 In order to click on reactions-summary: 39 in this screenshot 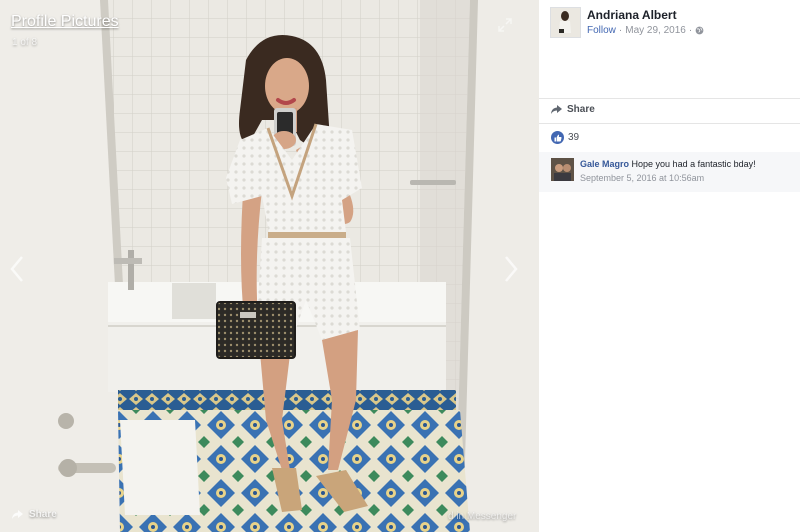, I will do `click(565, 137)`.